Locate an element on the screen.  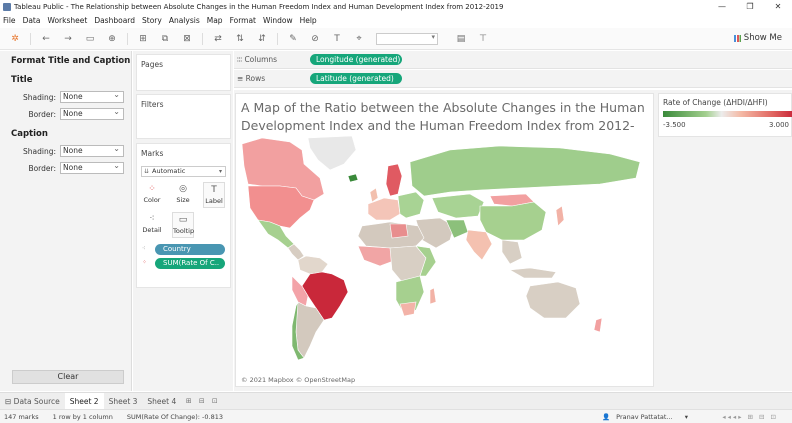
tooltip-button: ▭ Tooltip is located at coordinates (183, 225).